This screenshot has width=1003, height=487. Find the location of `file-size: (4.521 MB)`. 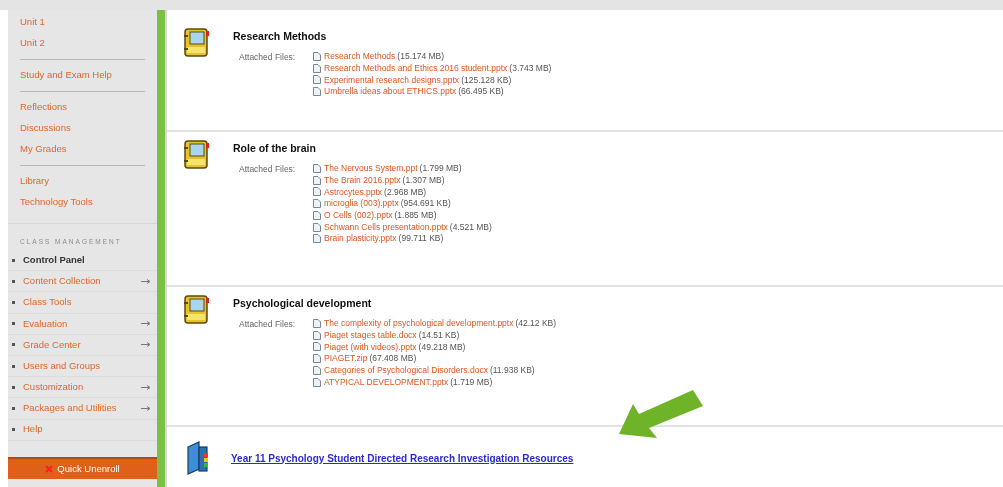

file-size: (4.521 MB) is located at coordinates (470, 227).